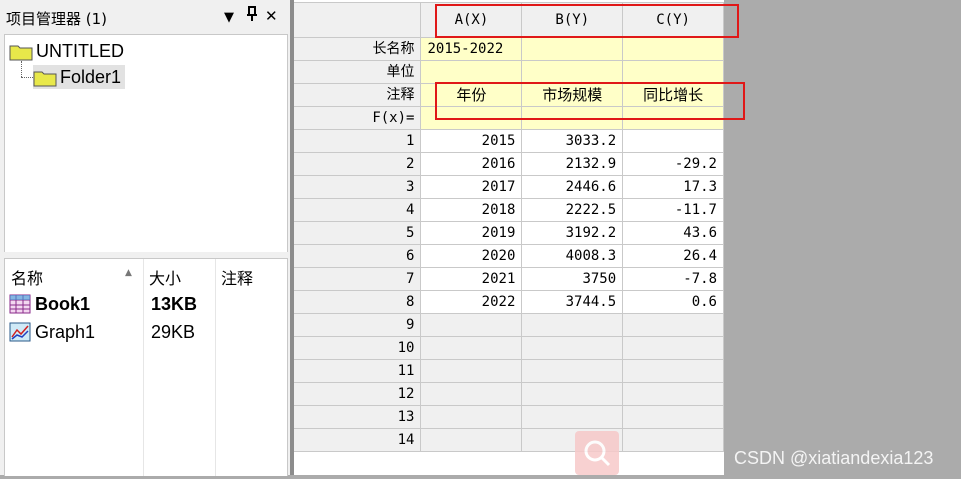 This screenshot has height=479, width=961. I want to click on row-header: 3, so click(357, 187).